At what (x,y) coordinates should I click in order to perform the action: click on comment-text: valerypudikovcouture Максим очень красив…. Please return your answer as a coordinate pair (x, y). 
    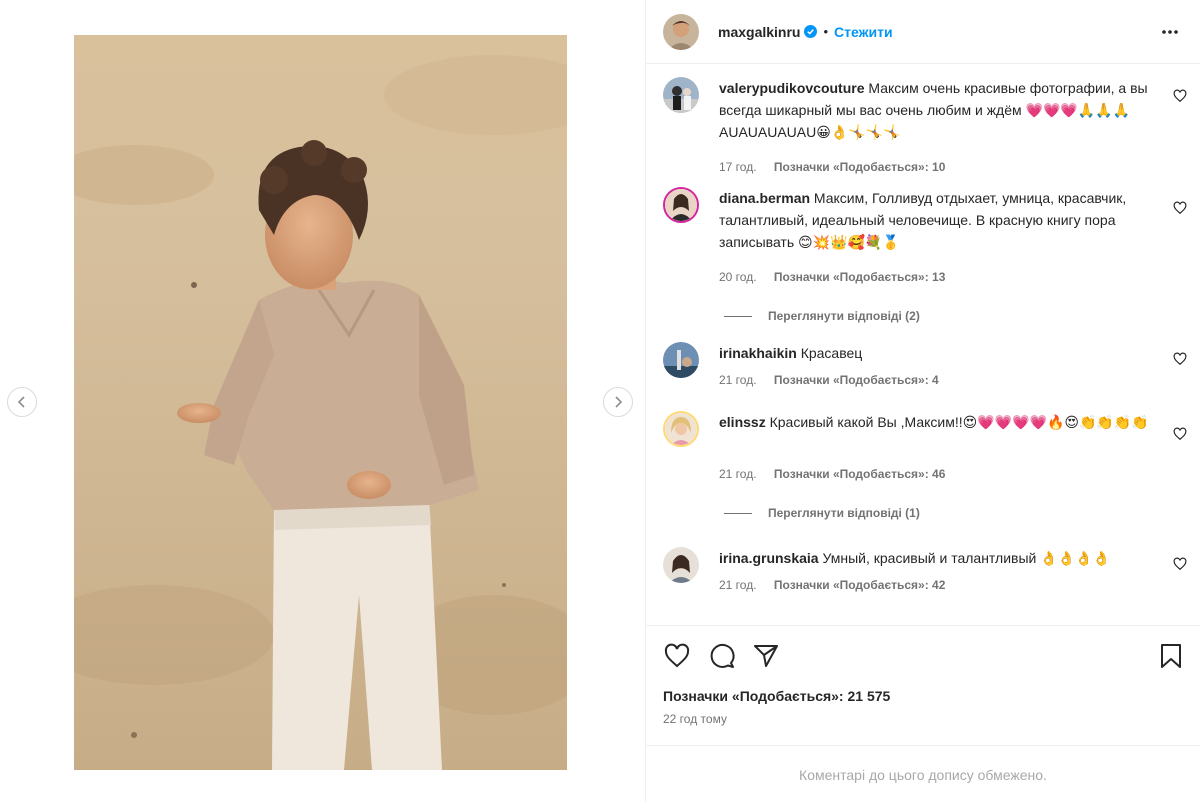
    Looking at the image, I should click on (939, 110).